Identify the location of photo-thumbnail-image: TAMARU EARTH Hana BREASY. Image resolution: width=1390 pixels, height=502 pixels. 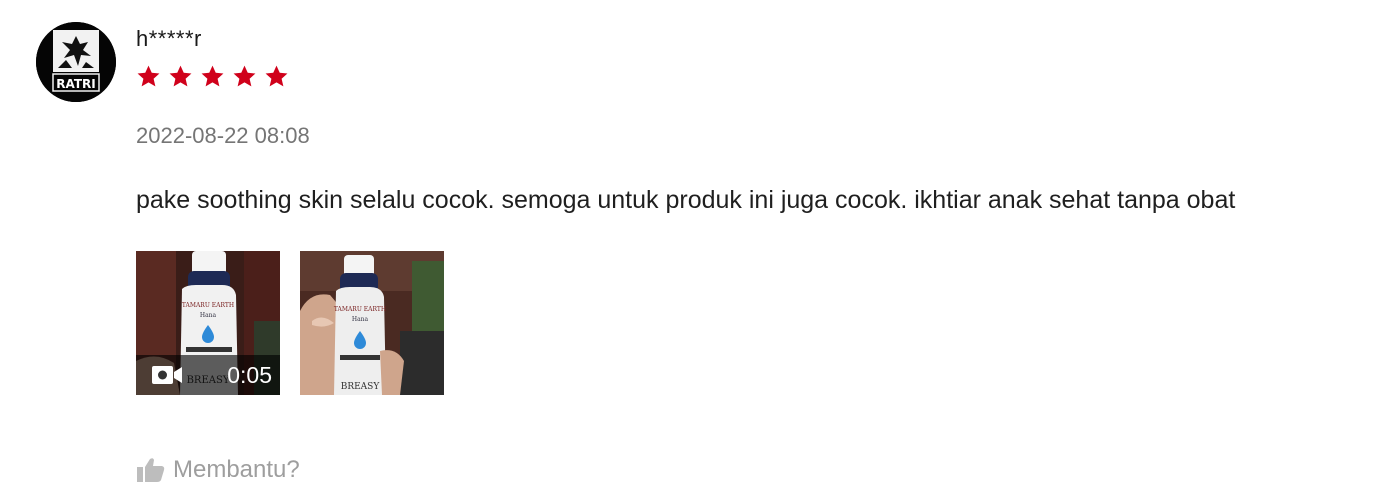
(372, 323).